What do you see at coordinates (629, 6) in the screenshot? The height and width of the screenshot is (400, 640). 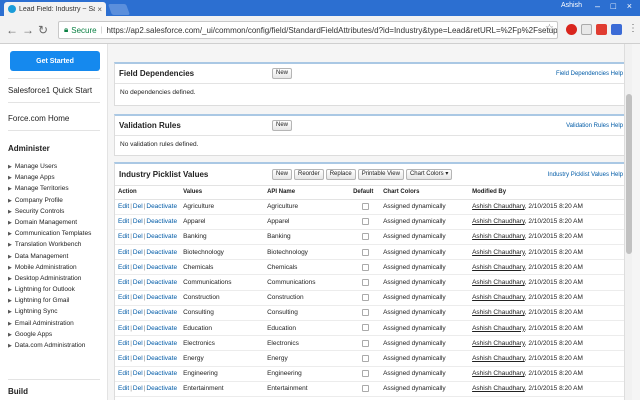 I see `window-close-icon: ×` at bounding box center [629, 6].